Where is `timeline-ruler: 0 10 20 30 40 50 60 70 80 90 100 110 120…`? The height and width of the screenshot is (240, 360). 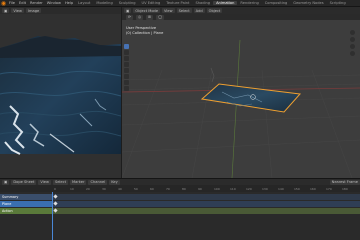
timeline-ruler: 0 10 20 30 40 50 60 70 80 90 100 110 120… is located at coordinates (180, 188).